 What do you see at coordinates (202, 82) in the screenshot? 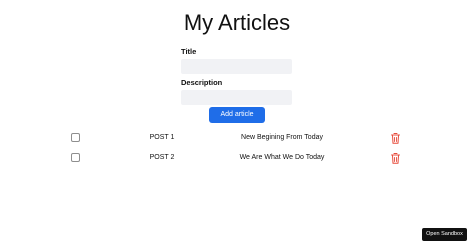
I see `description-label: Description` at bounding box center [202, 82].